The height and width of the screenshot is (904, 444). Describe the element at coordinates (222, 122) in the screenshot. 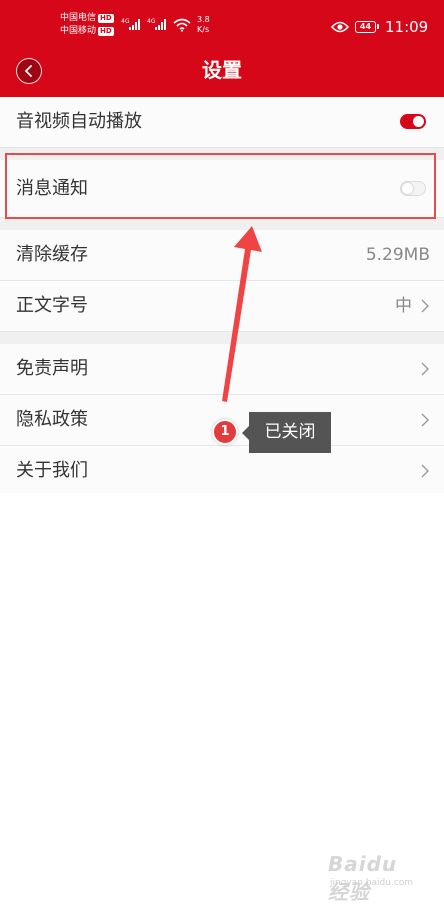

I see `autoplay-row: 音视频自动播放` at that location.